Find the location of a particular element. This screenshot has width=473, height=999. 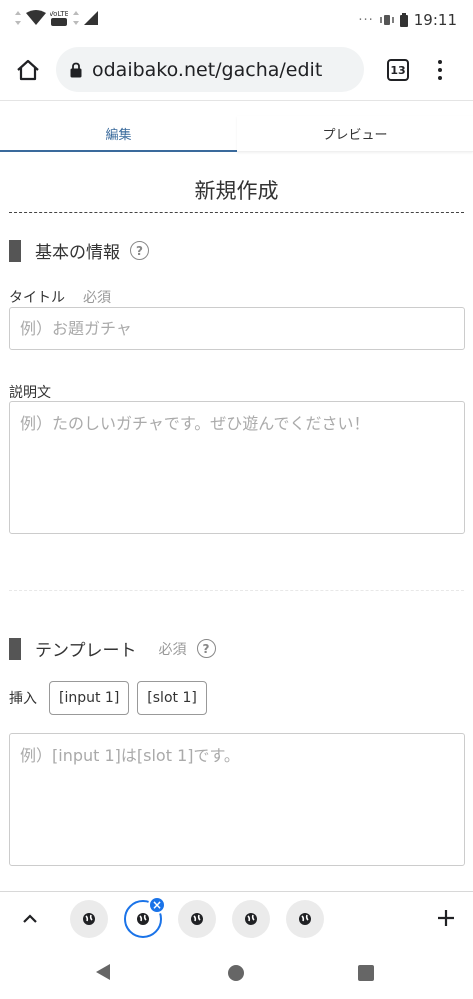

home-button is located at coordinates (28, 70).